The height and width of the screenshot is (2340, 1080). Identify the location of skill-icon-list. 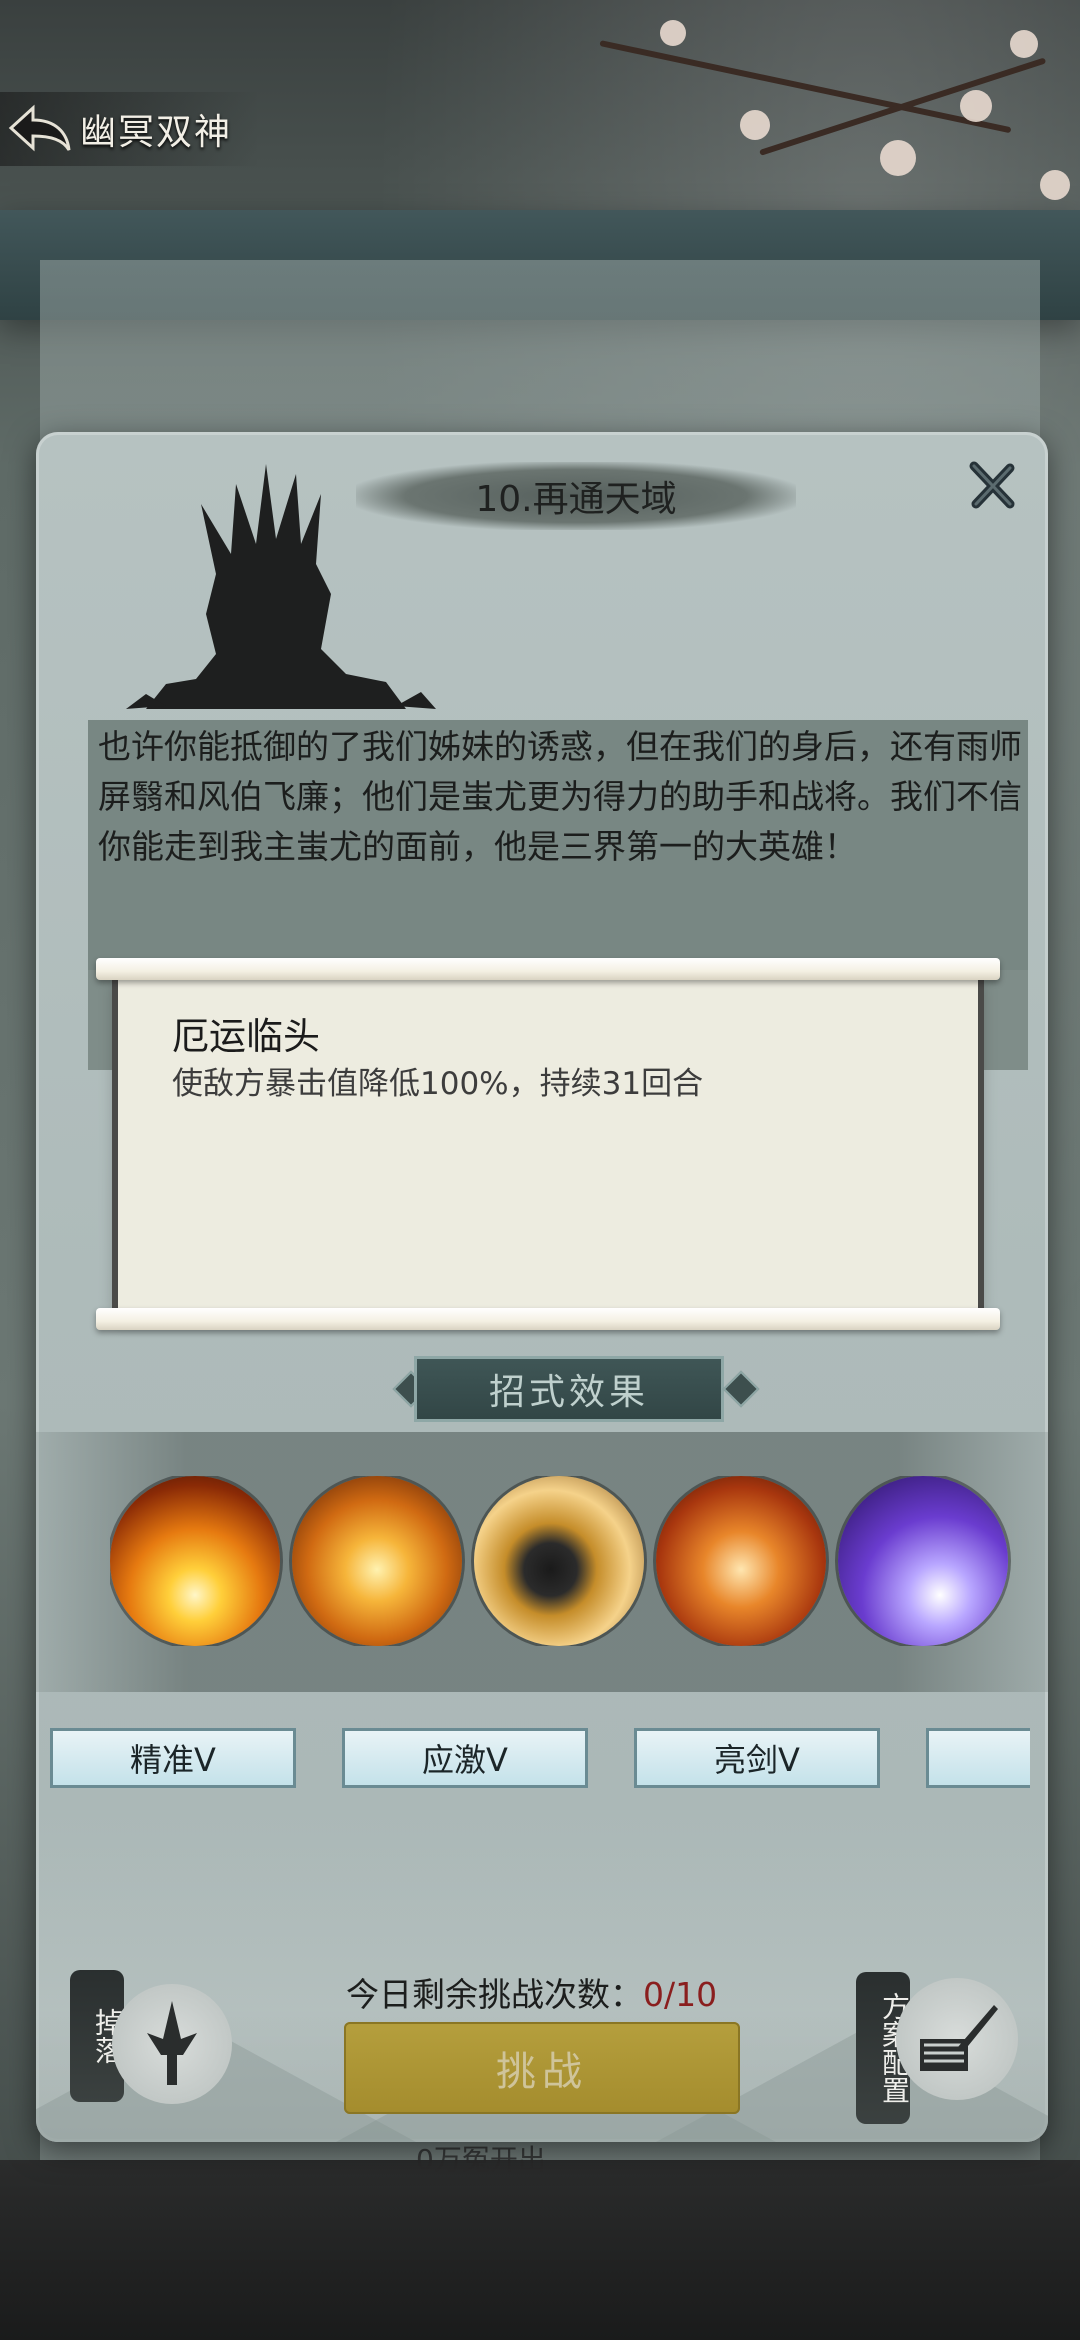
(575, 1561).